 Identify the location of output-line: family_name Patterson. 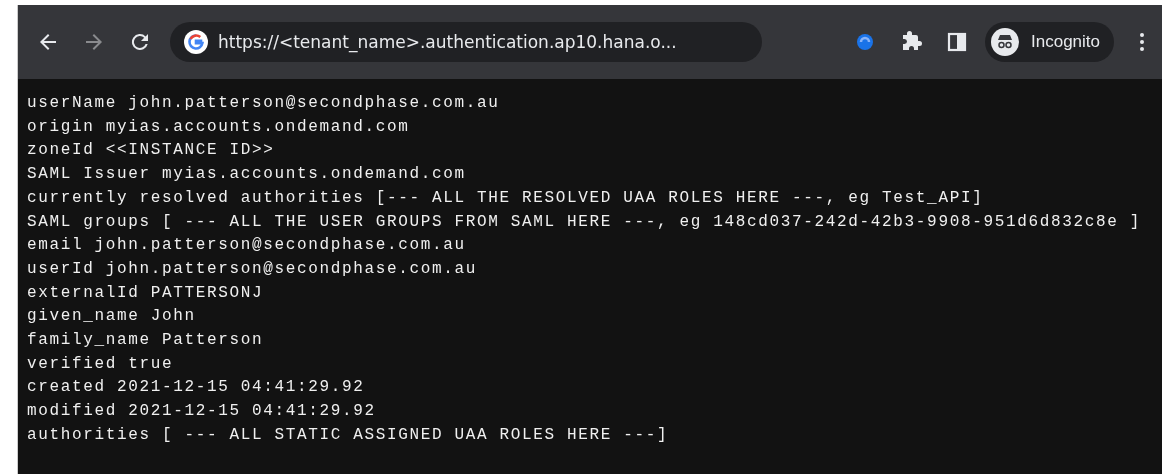
(146, 341).